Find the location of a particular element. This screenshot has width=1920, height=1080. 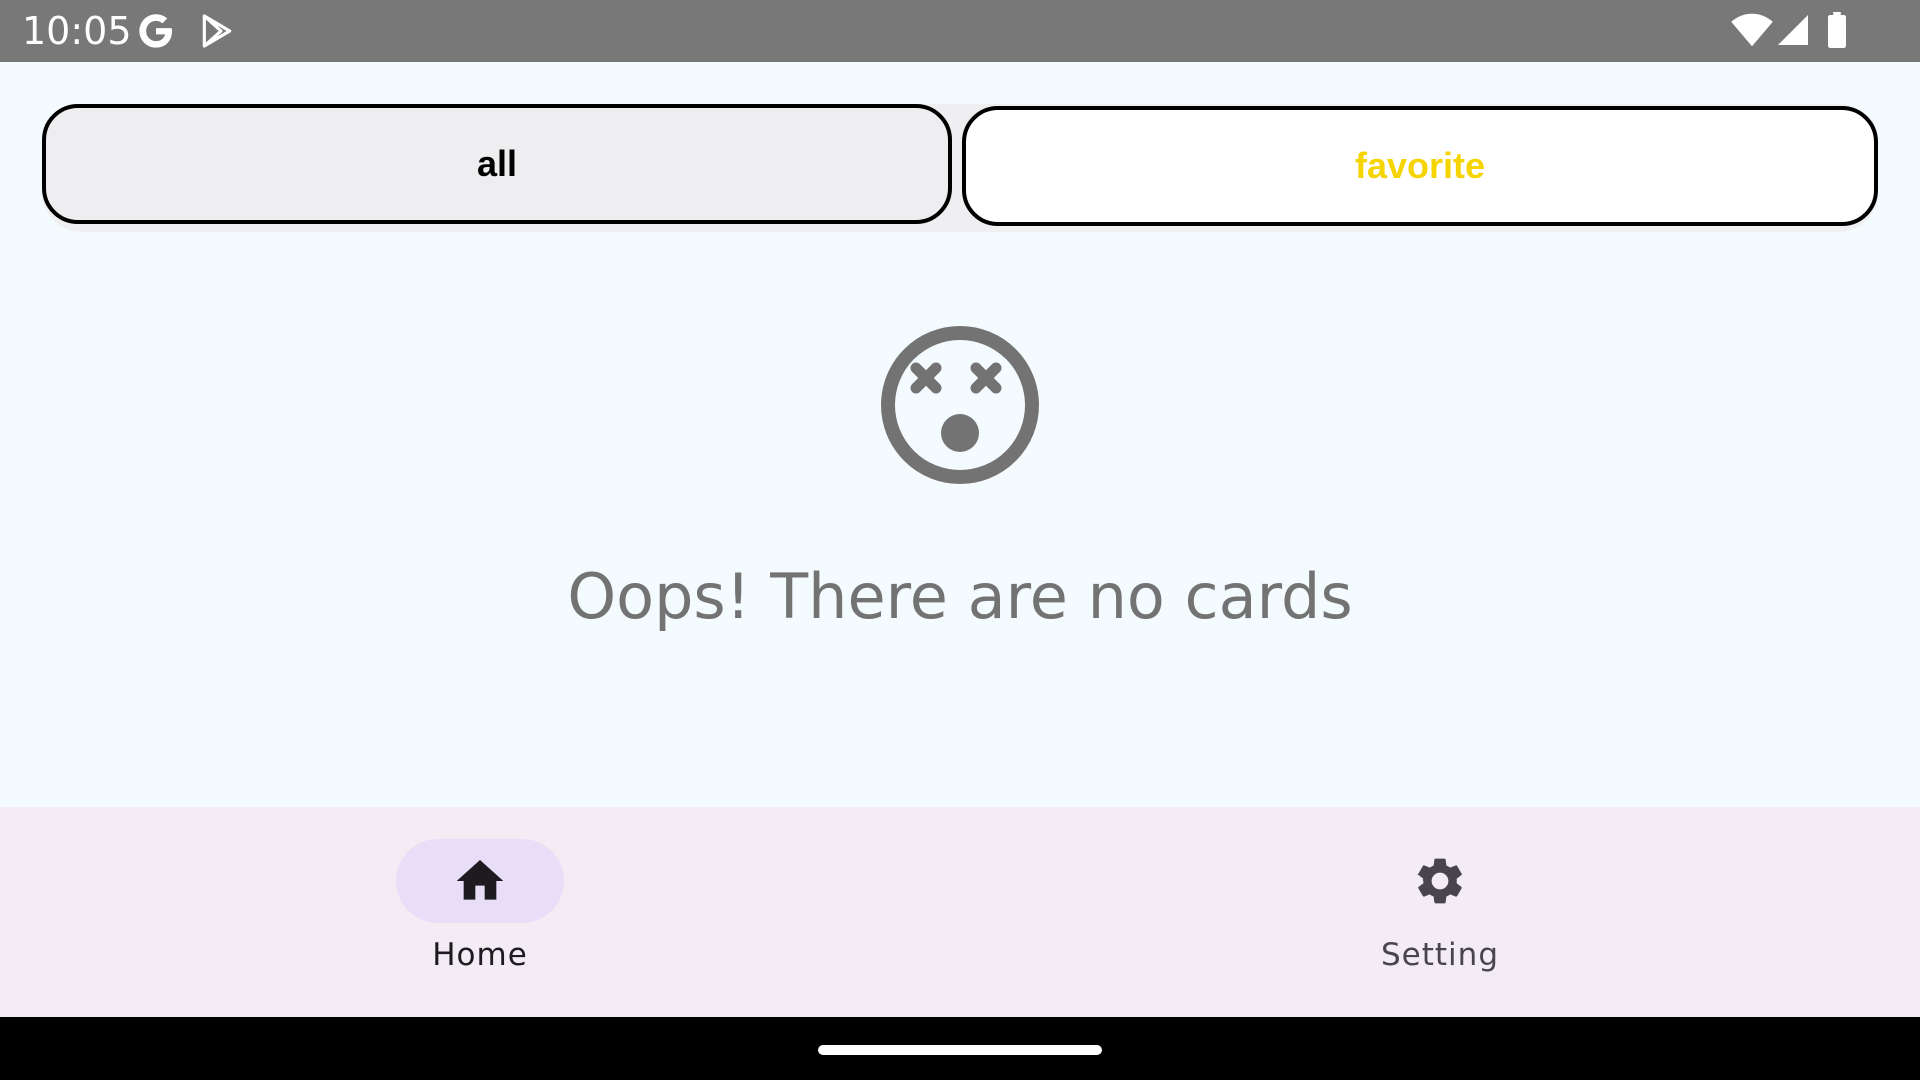

tab-all-label: all is located at coordinates (497, 163).